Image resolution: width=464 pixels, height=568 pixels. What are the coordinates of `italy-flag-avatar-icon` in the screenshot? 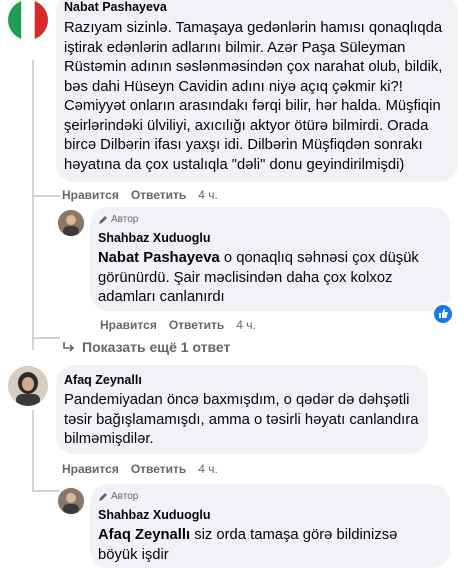 It's located at (28, 20).